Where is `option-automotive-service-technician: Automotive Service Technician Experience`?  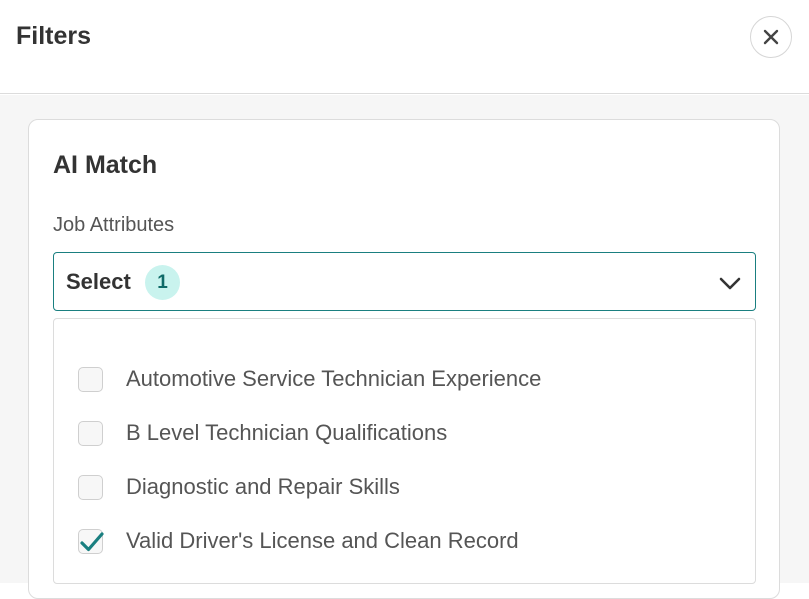
option-automotive-service-technician: Automotive Service Technician Experience is located at coordinates (408, 379).